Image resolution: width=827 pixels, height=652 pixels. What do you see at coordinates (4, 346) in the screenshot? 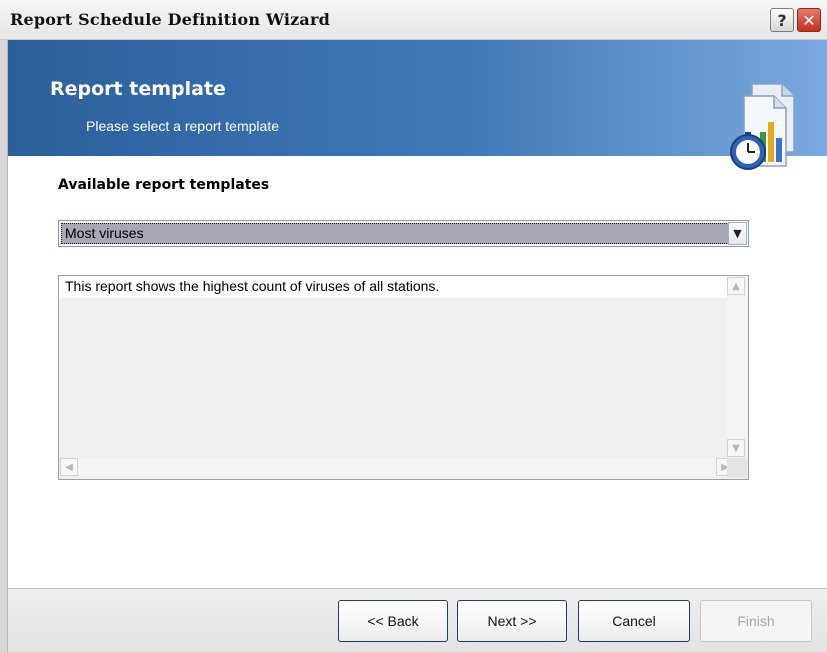
I see `window-frame-left` at bounding box center [4, 346].